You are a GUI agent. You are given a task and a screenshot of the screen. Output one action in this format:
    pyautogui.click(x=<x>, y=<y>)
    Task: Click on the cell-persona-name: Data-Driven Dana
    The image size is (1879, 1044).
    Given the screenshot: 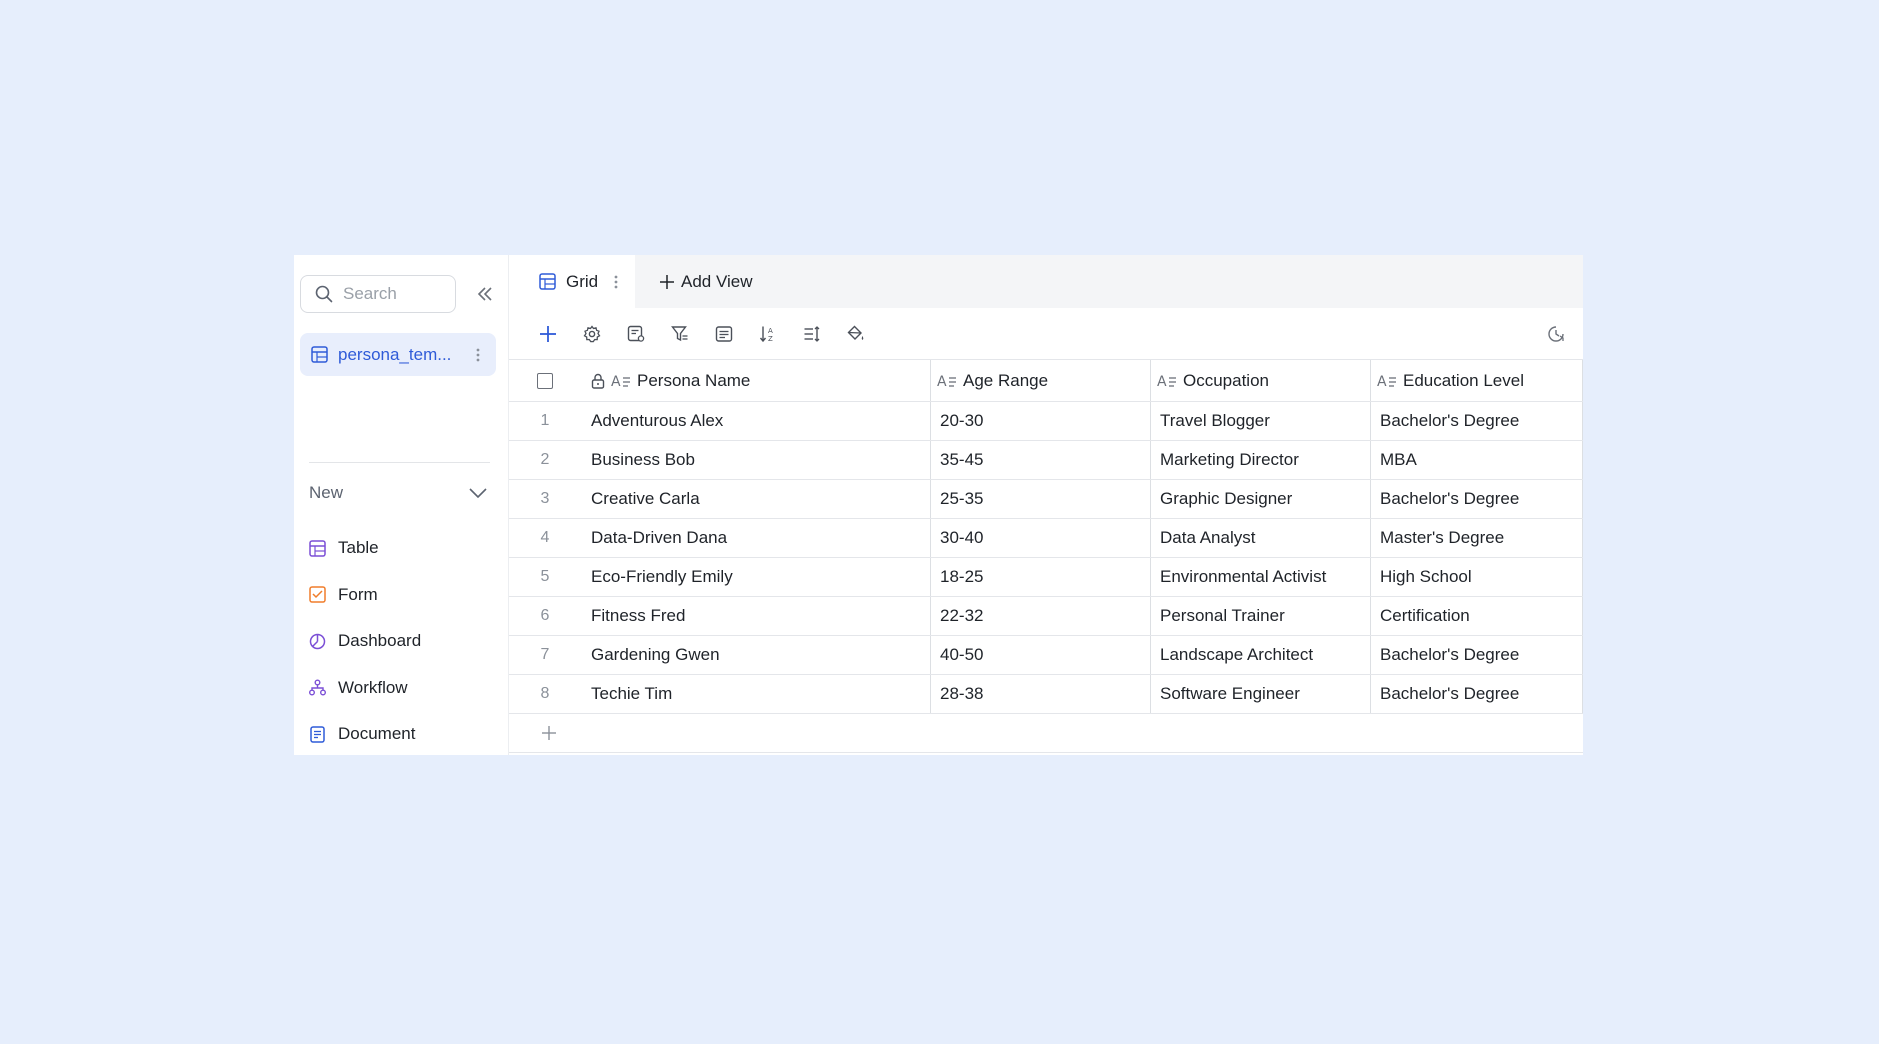 What is the action you would take?
    pyautogui.click(x=761, y=538)
    